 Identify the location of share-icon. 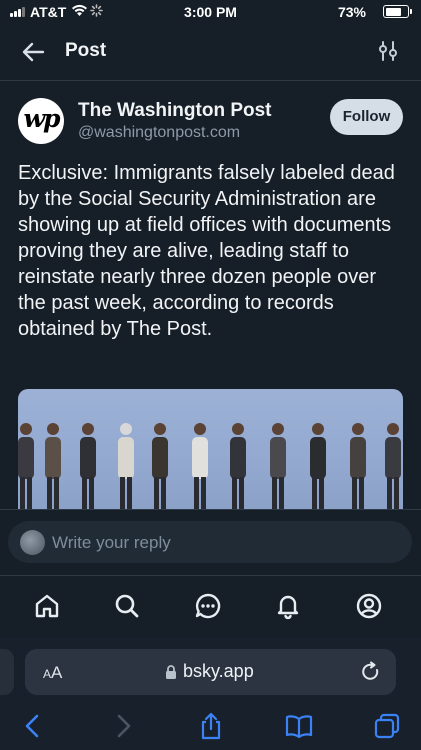
(211, 726).